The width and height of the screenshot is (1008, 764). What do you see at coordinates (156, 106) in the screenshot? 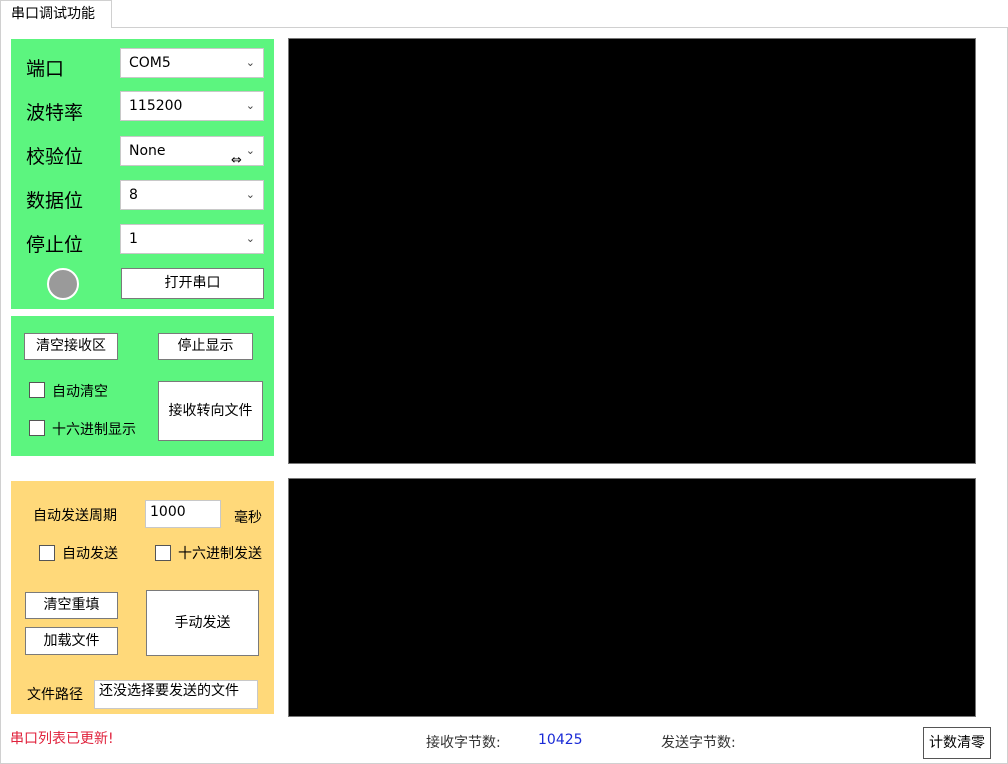
I see `baud-value: 115200` at bounding box center [156, 106].